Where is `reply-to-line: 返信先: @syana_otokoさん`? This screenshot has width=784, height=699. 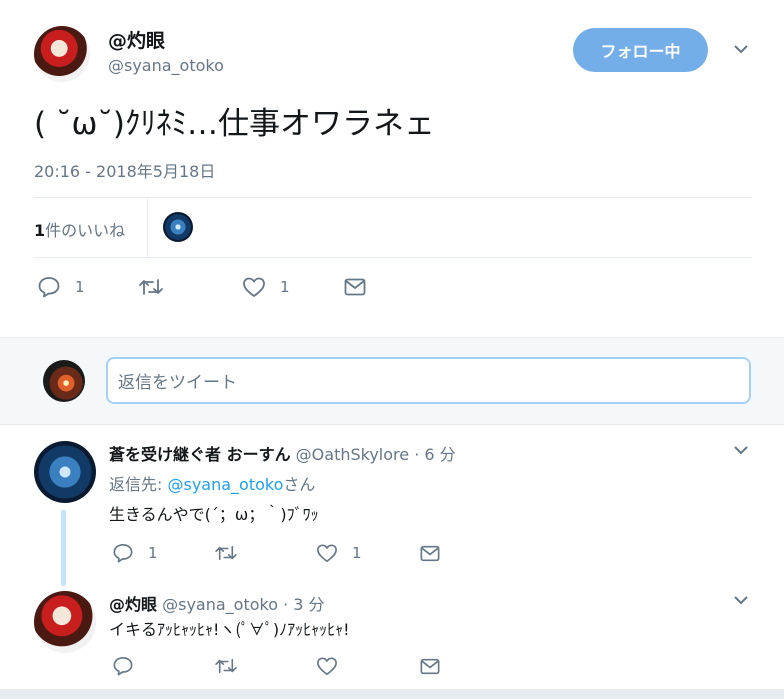 reply-to-line: 返信先: @syana_otokoさん is located at coordinates (212, 483).